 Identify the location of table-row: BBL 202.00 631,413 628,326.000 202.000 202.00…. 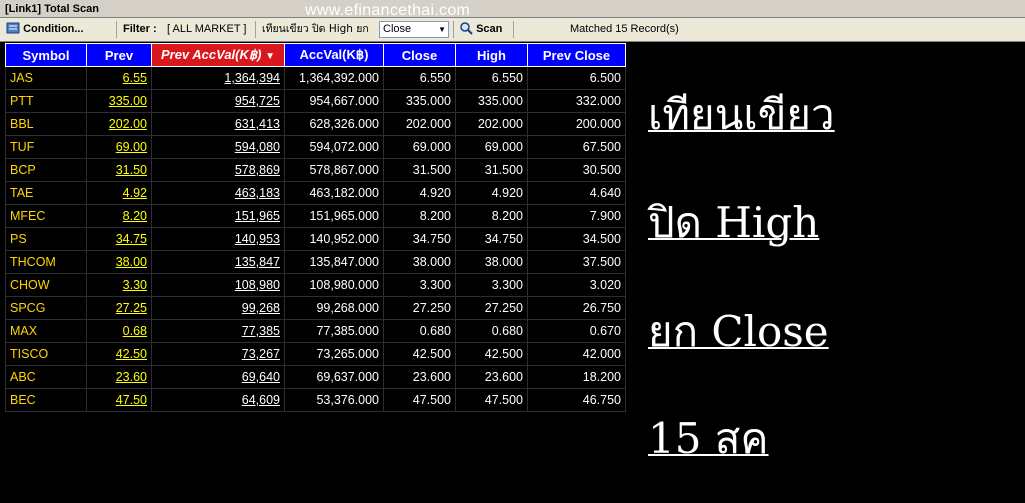
(315, 124).